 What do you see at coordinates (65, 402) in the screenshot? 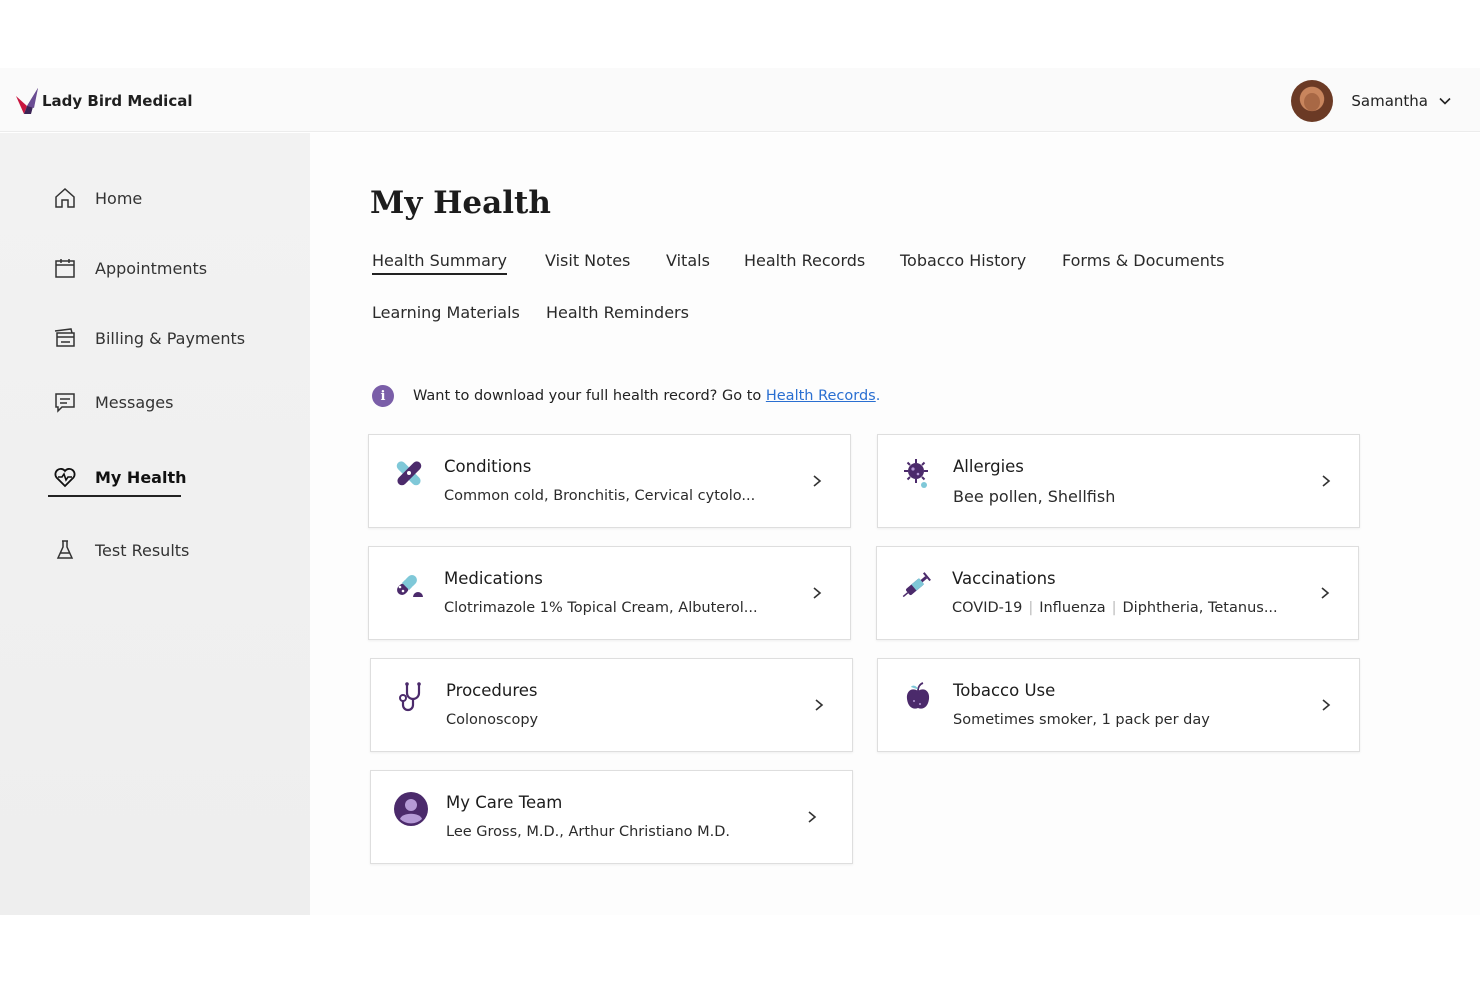
I see `message-icon` at bounding box center [65, 402].